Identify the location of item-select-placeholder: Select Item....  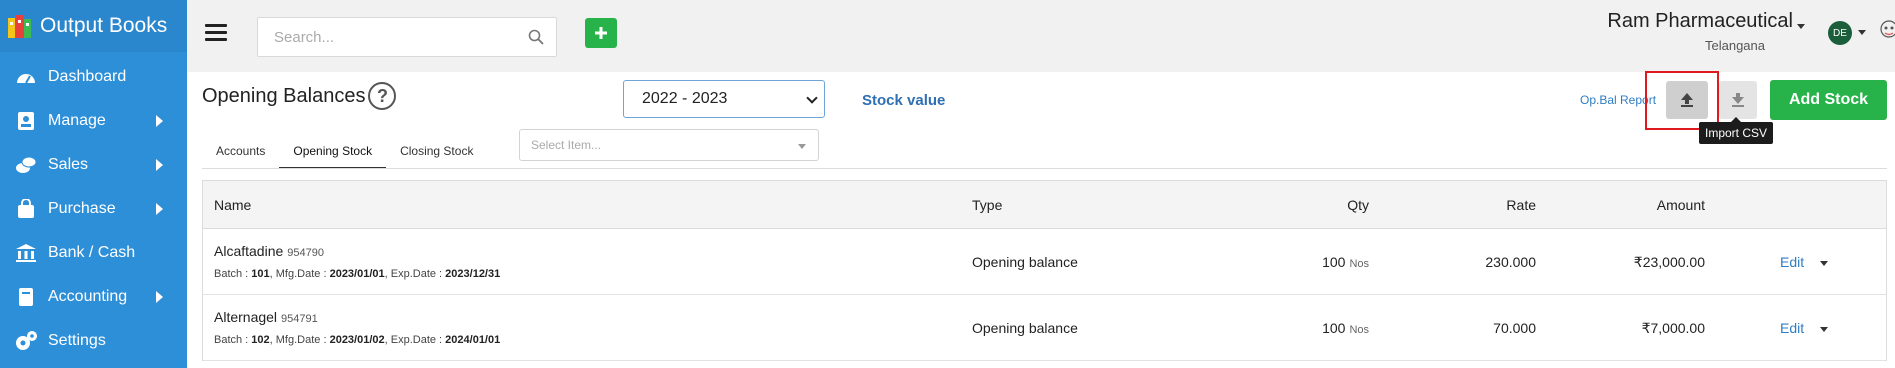
(566, 145).